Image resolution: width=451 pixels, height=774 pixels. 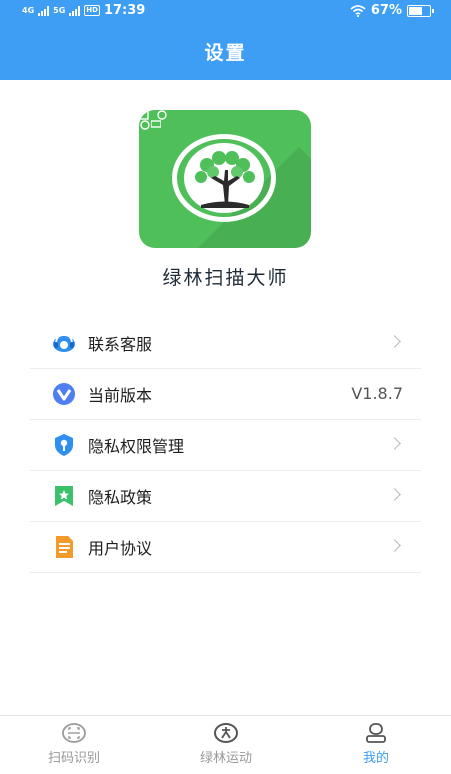 I want to click on version-icon, so click(x=64, y=394).